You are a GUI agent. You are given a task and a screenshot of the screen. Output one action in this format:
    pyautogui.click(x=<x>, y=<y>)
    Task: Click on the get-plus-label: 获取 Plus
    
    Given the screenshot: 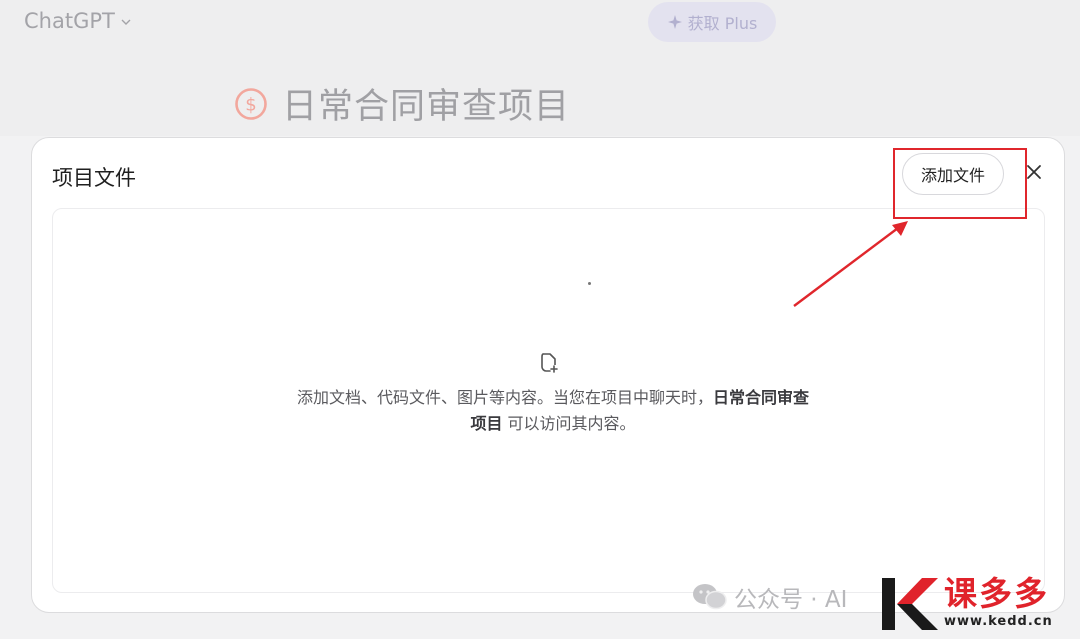 What is the action you would take?
    pyautogui.click(x=722, y=23)
    